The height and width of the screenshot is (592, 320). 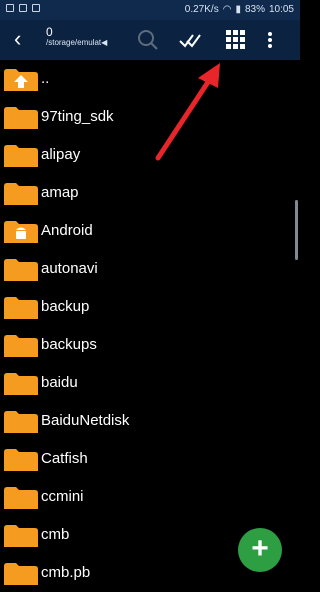 I want to click on search-icon, so click(x=148, y=40).